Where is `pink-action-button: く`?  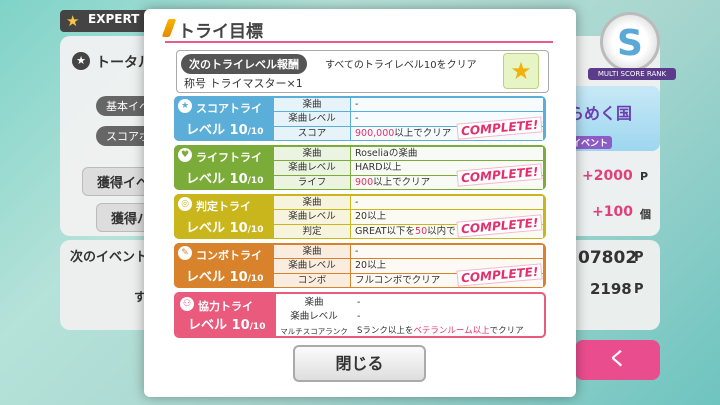 pink-action-button: く is located at coordinates (617, 360).